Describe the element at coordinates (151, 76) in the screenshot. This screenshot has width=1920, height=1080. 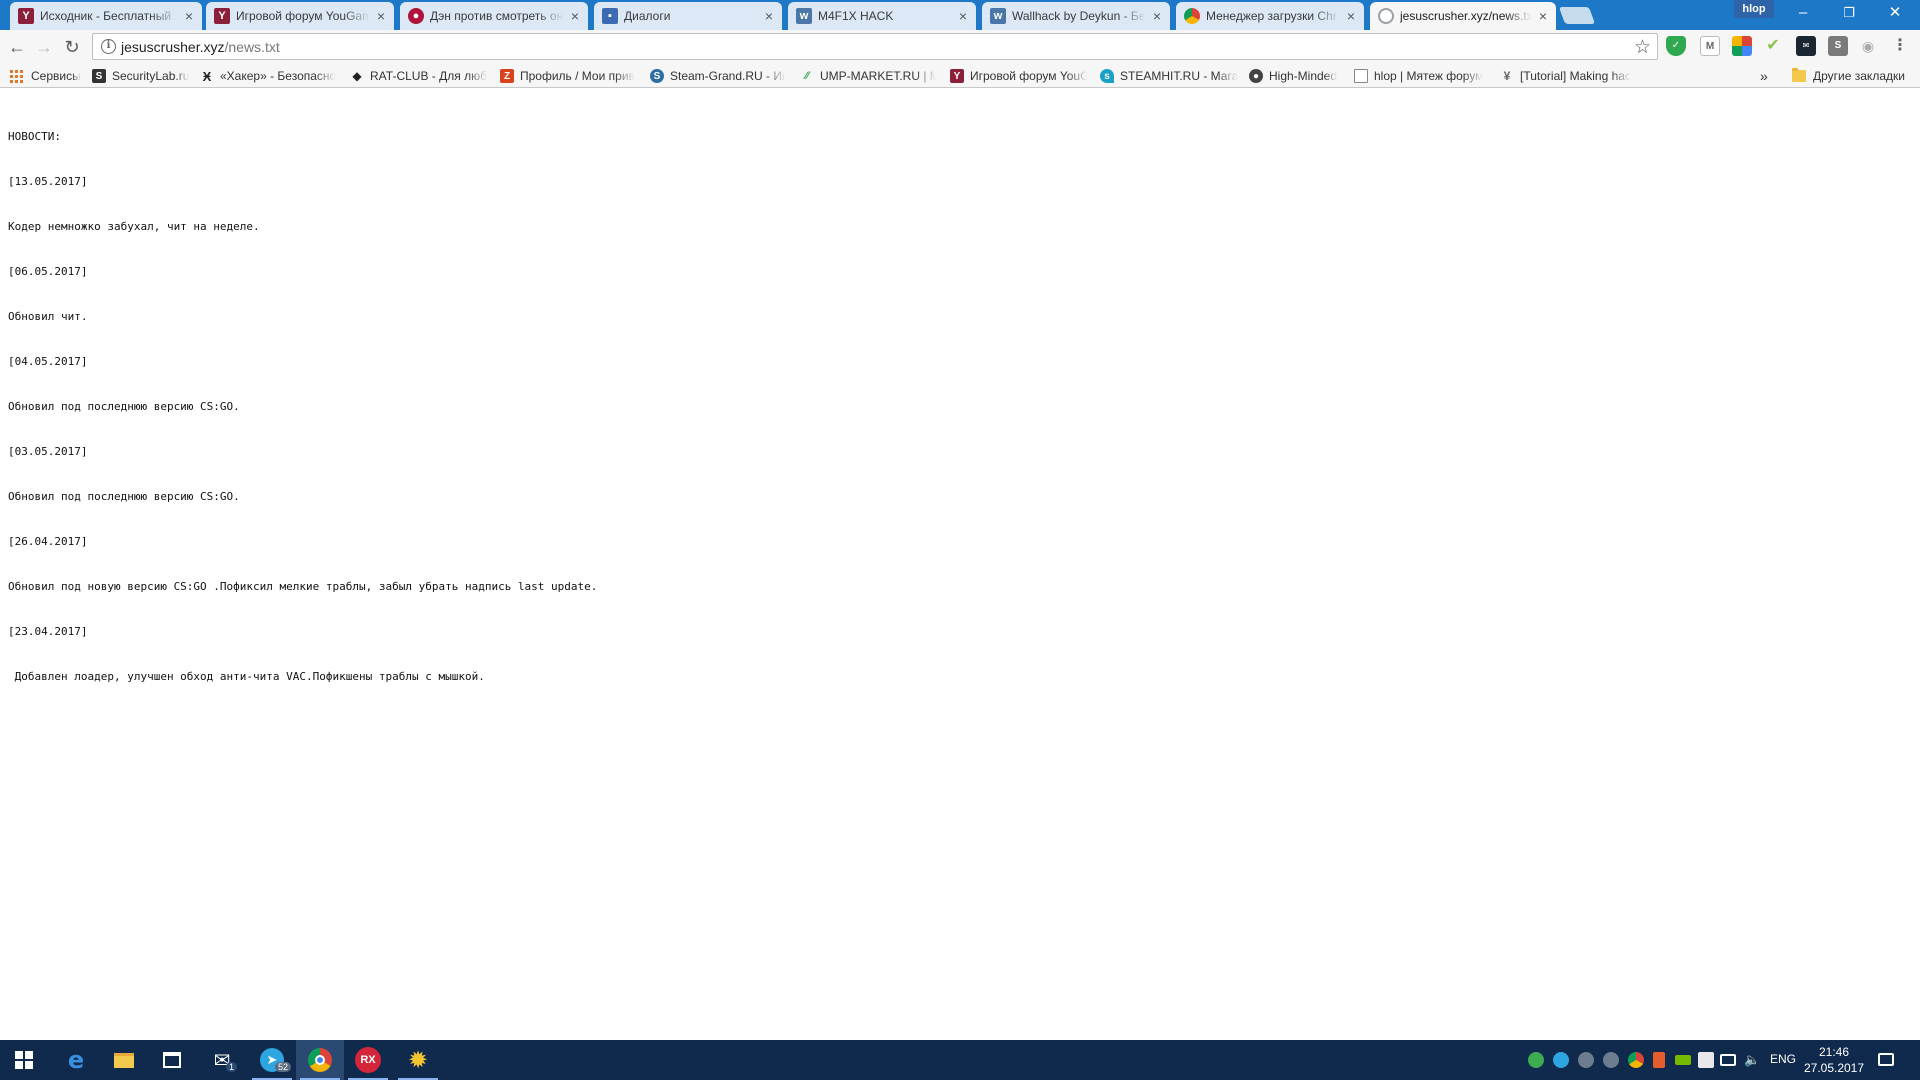
I see `bookmark-label: SecurityLab.ru` at that location.